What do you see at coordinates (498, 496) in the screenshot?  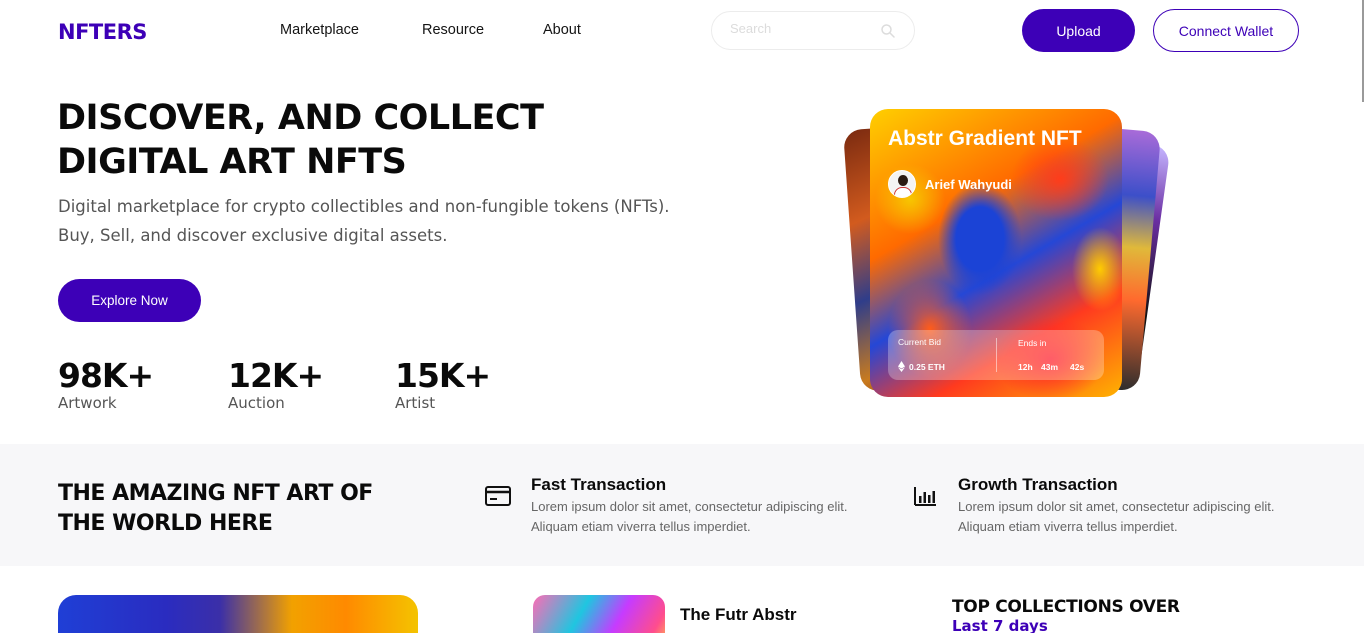 I see `credit-card-icon` at bounding box center [498, 496].